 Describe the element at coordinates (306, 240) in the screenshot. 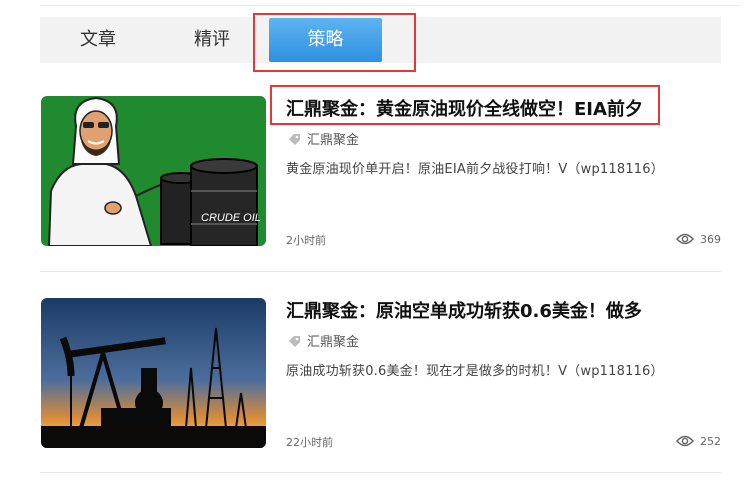

I see `article-time: 2小时前` at that location.